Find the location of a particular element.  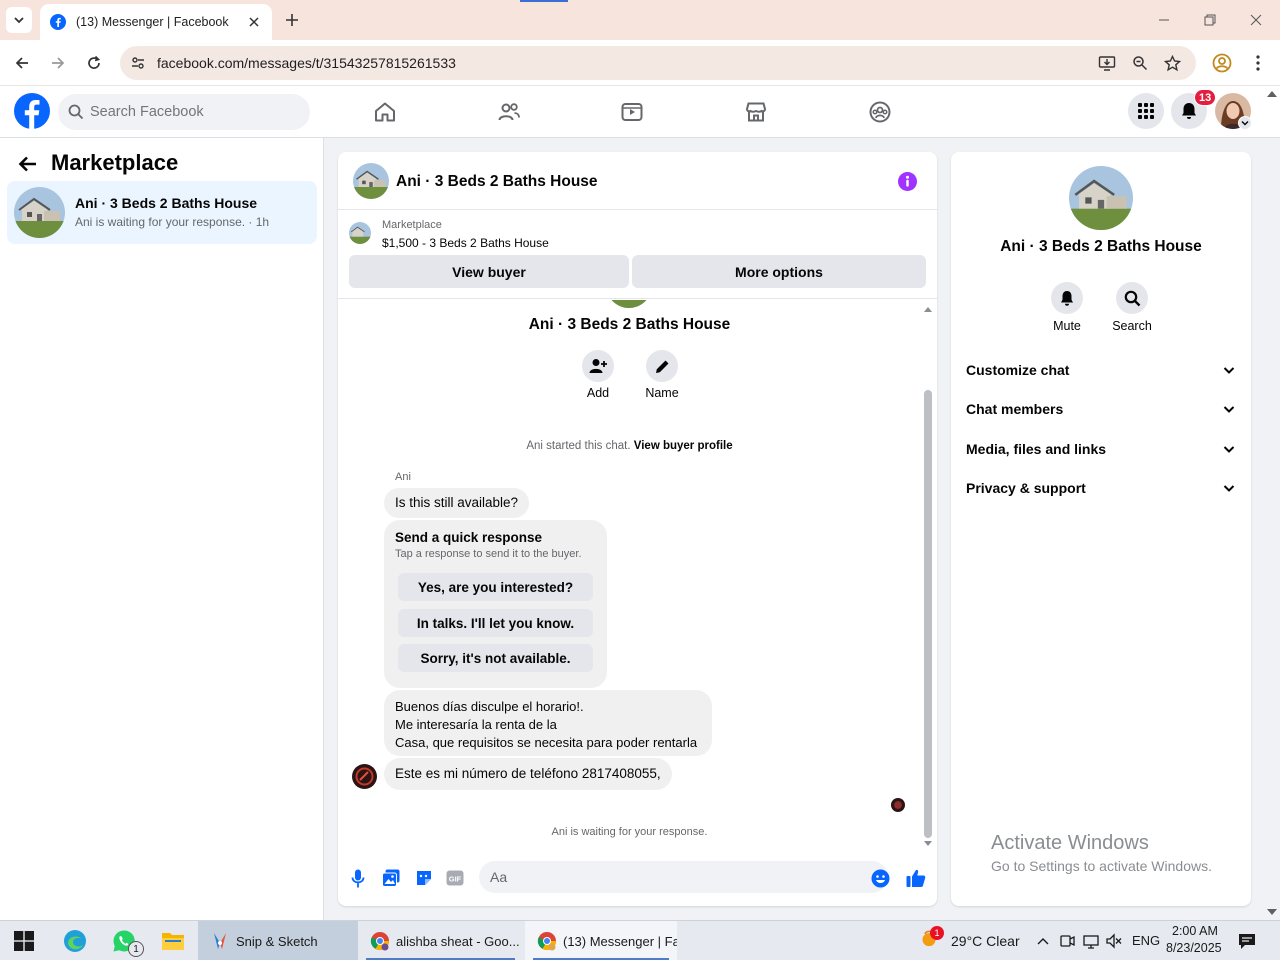

page-scrollbar is located at coordinates (1272, 504).